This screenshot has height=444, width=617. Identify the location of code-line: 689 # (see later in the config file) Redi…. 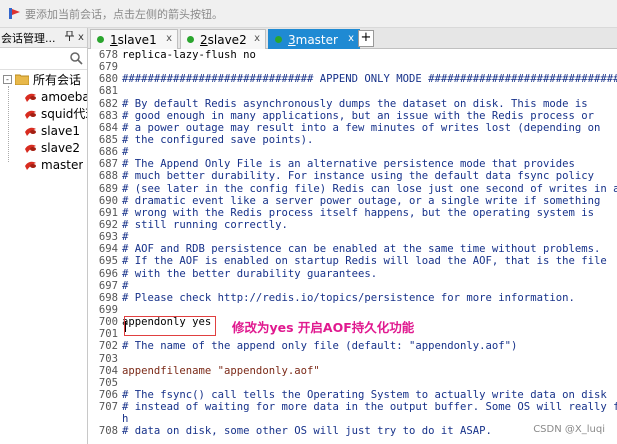
(352, 189).